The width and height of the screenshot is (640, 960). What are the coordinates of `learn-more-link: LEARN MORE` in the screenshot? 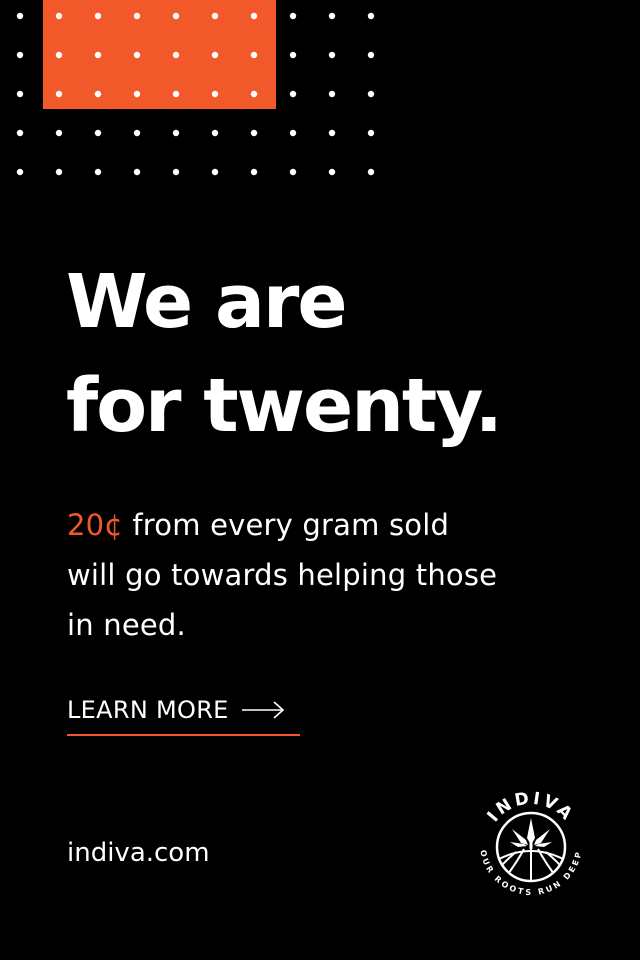 It's located at (183, 716).